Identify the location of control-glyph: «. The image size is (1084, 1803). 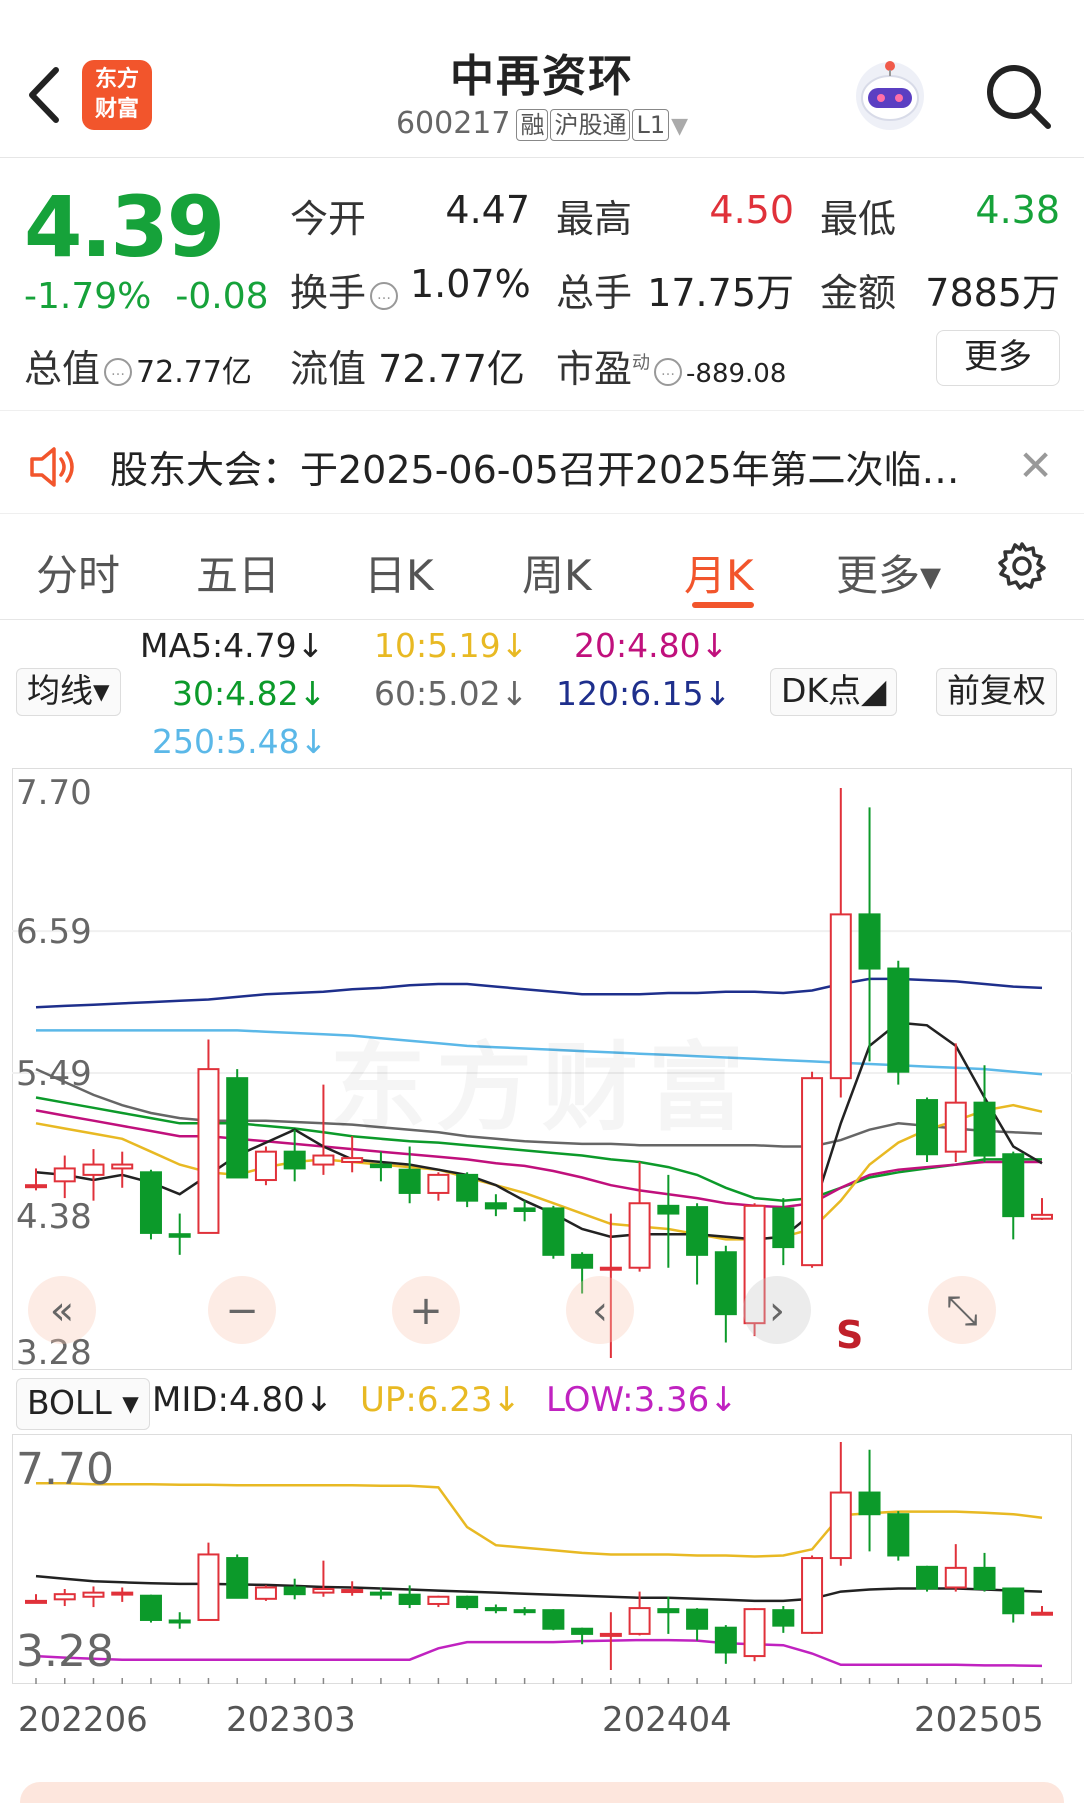
(62, 1311).